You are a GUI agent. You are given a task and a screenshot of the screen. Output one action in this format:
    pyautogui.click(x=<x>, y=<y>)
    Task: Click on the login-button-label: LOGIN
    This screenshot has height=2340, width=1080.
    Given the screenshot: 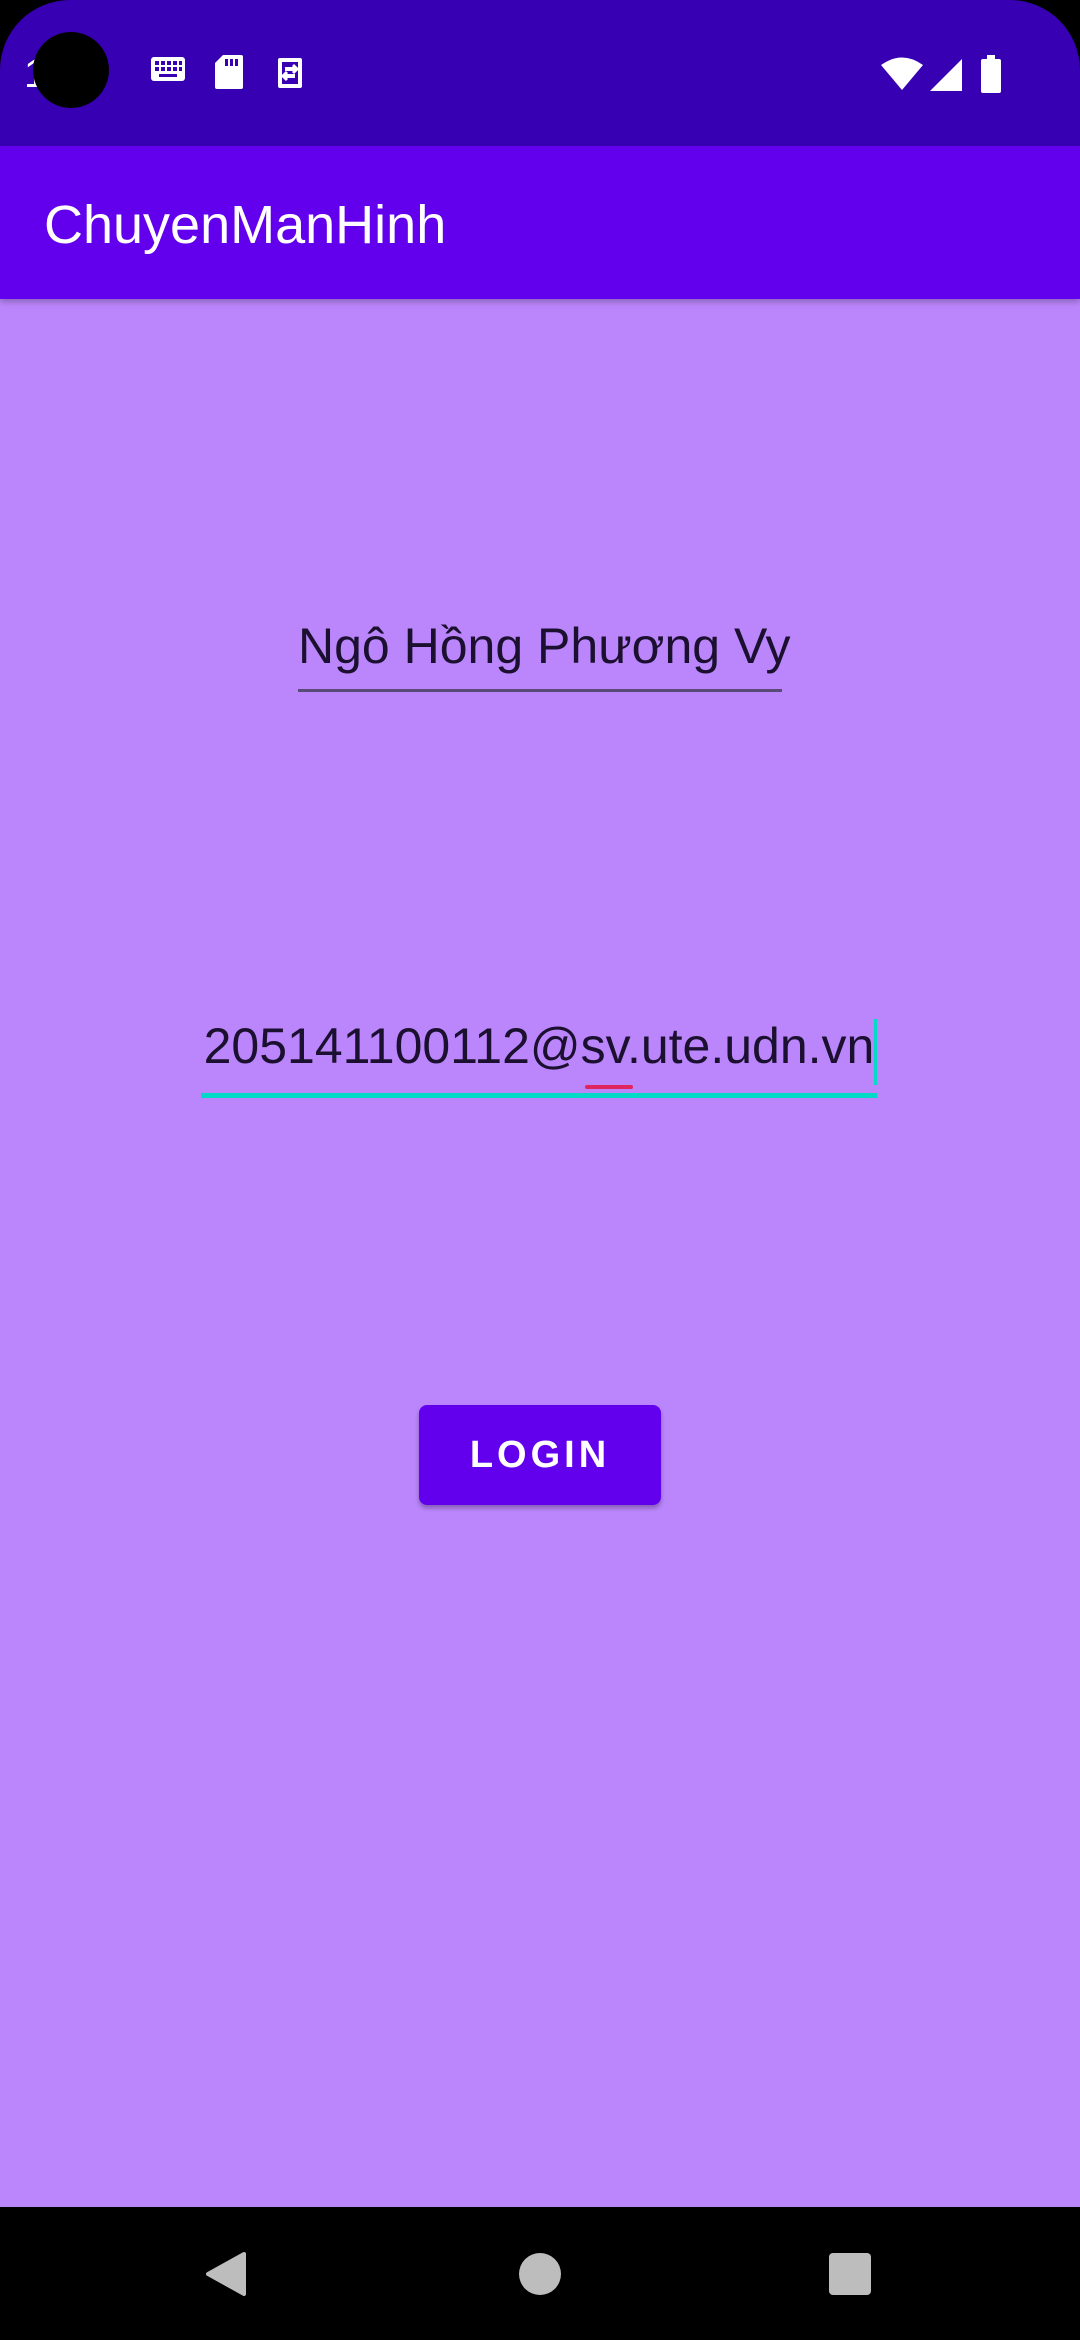 What is the action you would take?
    pyautogui.click(x=540, y=1454)
    